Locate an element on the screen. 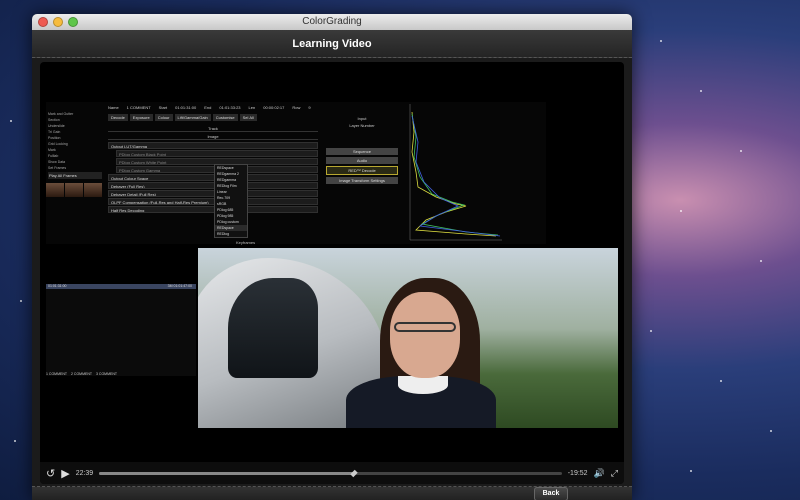 This screenshot has width=800, height=500. recorded-bottom-tab: 1 COMMENT is located at coordinates (56, 374).